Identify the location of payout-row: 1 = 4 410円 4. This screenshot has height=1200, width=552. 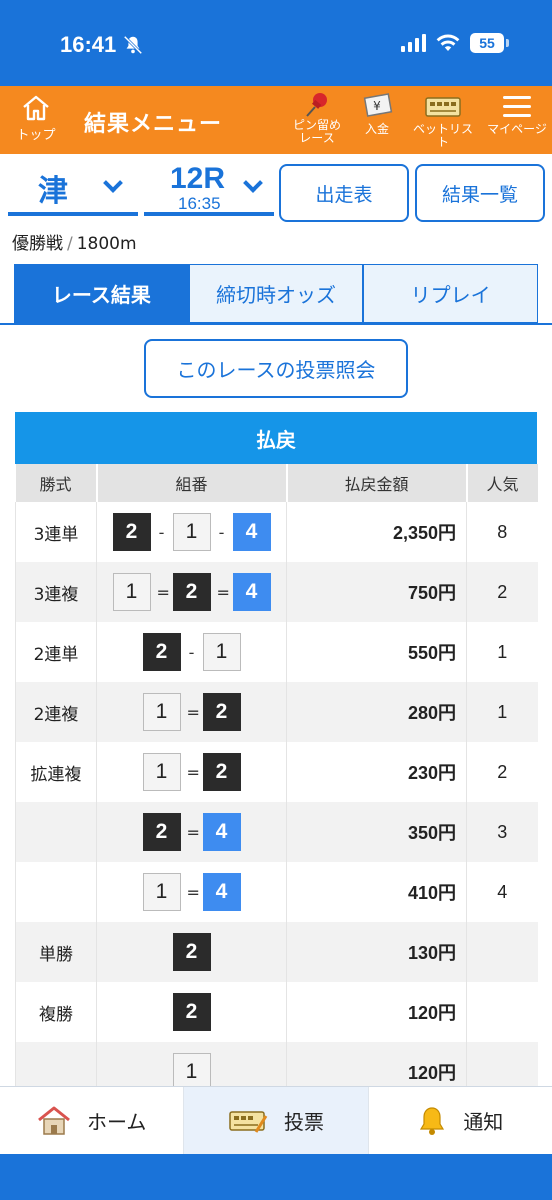
(276, 892).